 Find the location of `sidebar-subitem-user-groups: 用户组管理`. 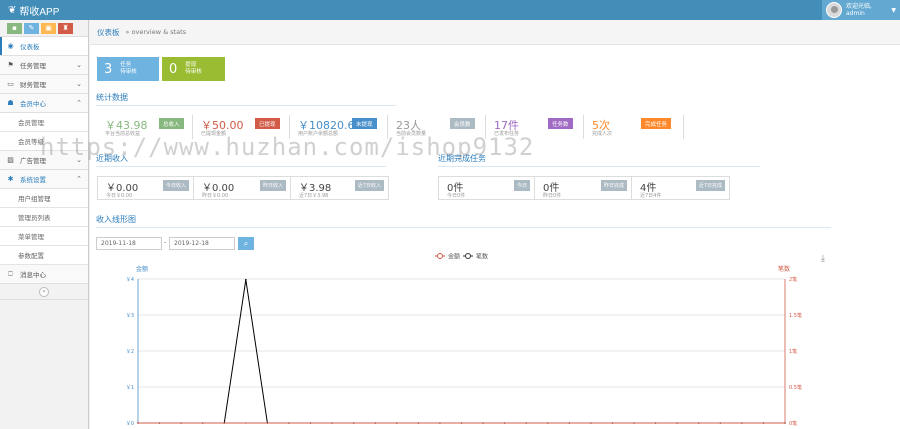

sidebar-subitem-user-groups: 用户组管理 is located at coordinates (44, 198).